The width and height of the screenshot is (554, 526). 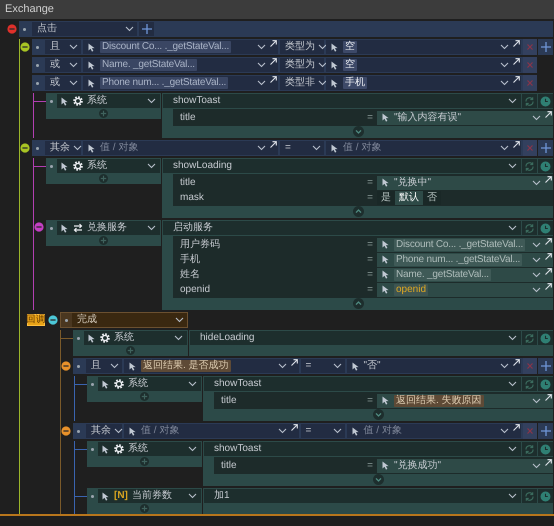 I want to click on value-field: 手机, so click(x=423, y=83).